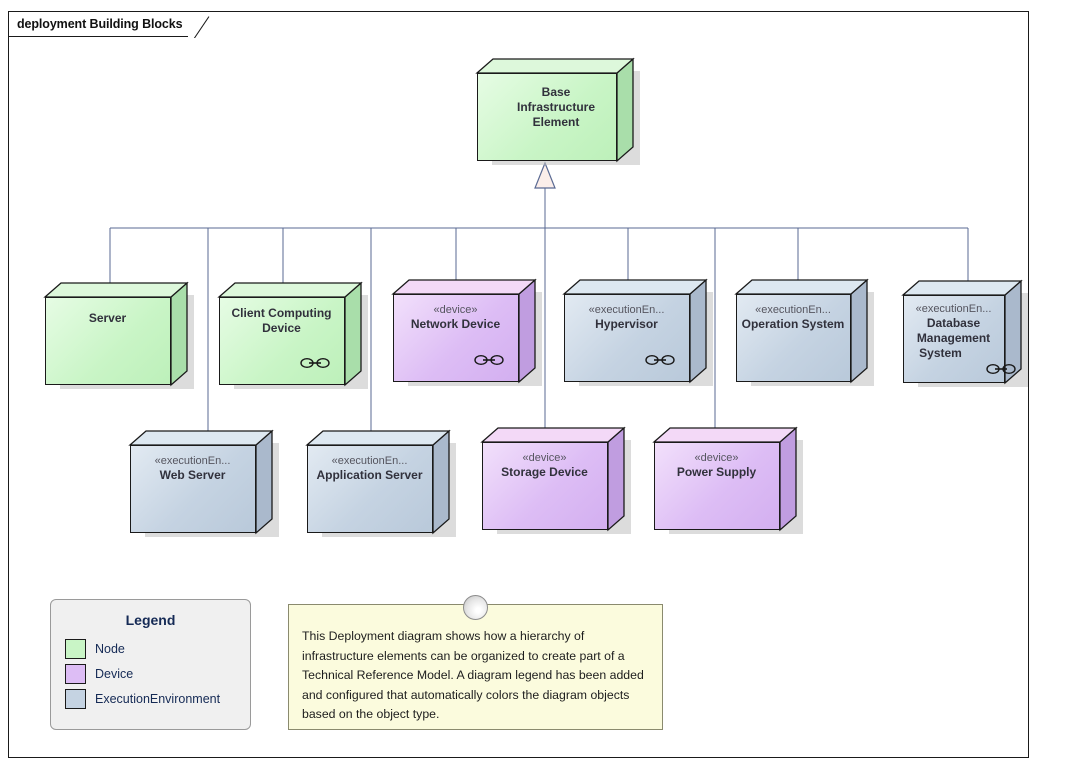  Describe the element at coordinates (716, 472) in the screenshot. I see `node-name-line: Power Supply` at that location.